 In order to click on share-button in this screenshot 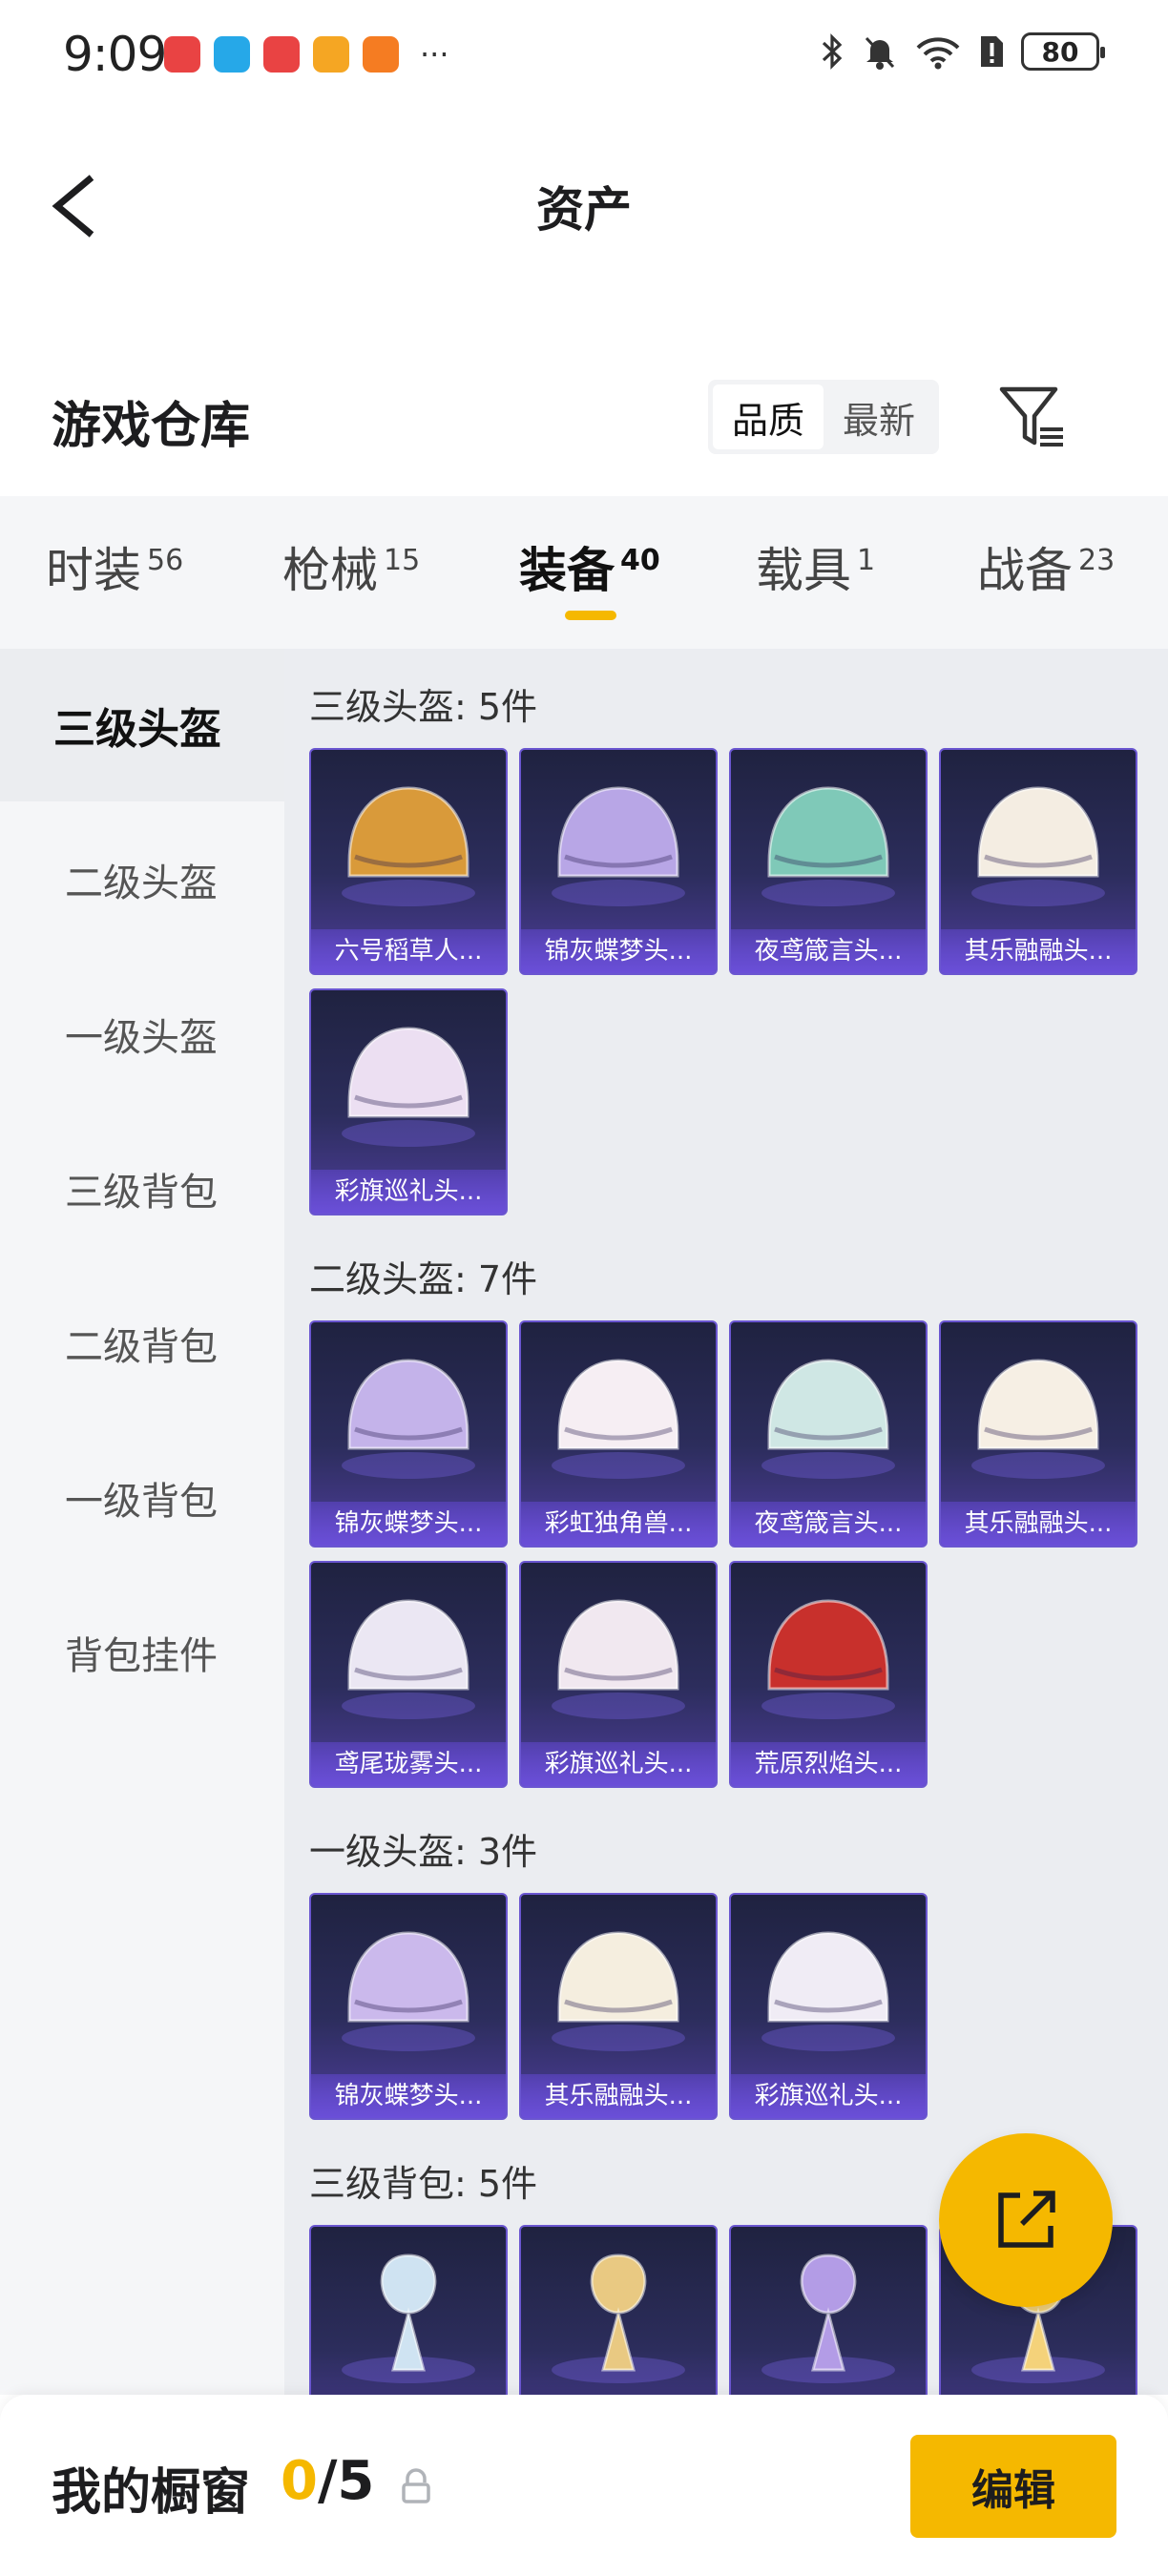, I will do `click(1026, 2220)`.